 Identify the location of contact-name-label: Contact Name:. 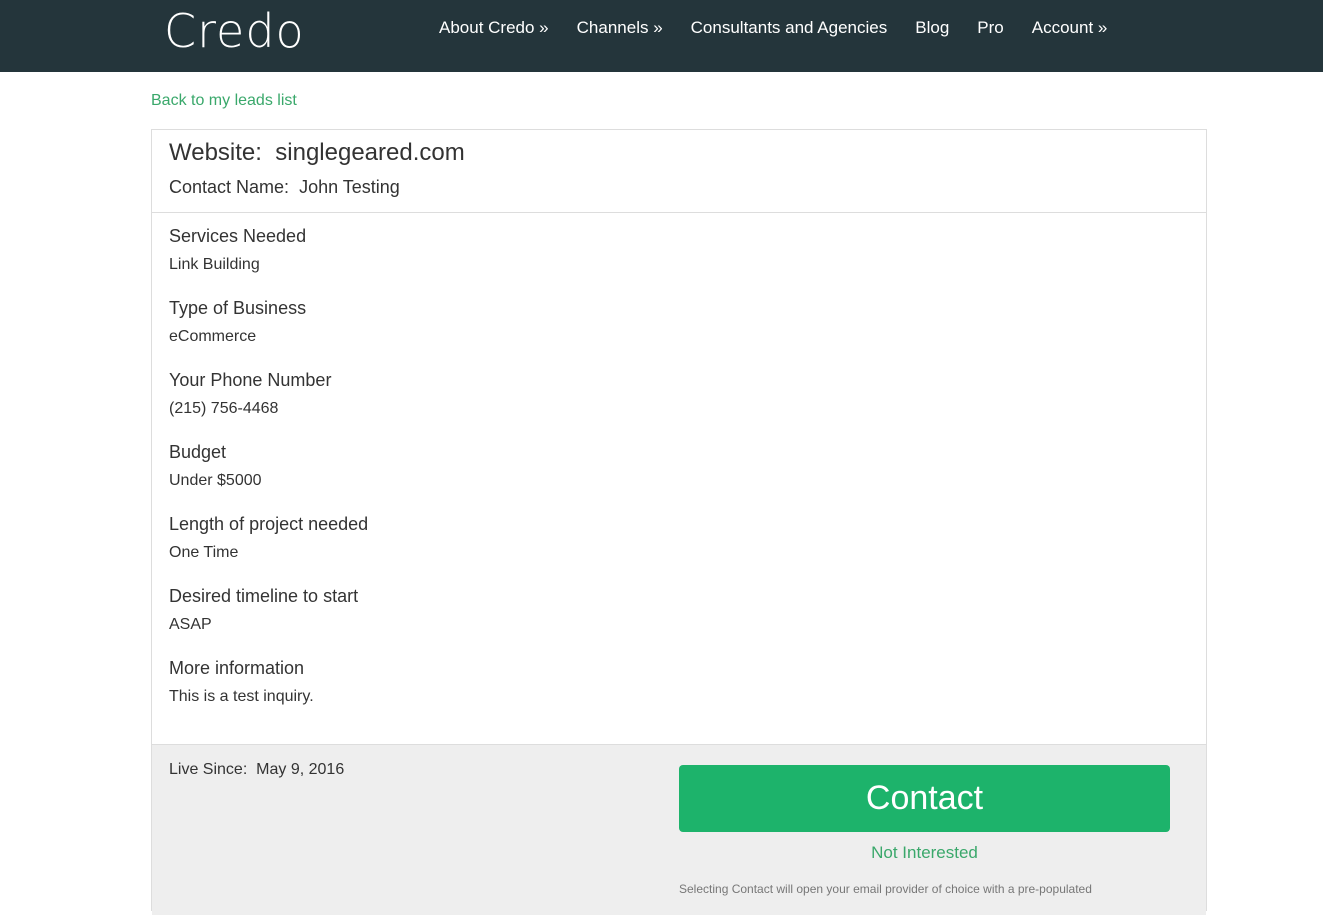
(229, 187).